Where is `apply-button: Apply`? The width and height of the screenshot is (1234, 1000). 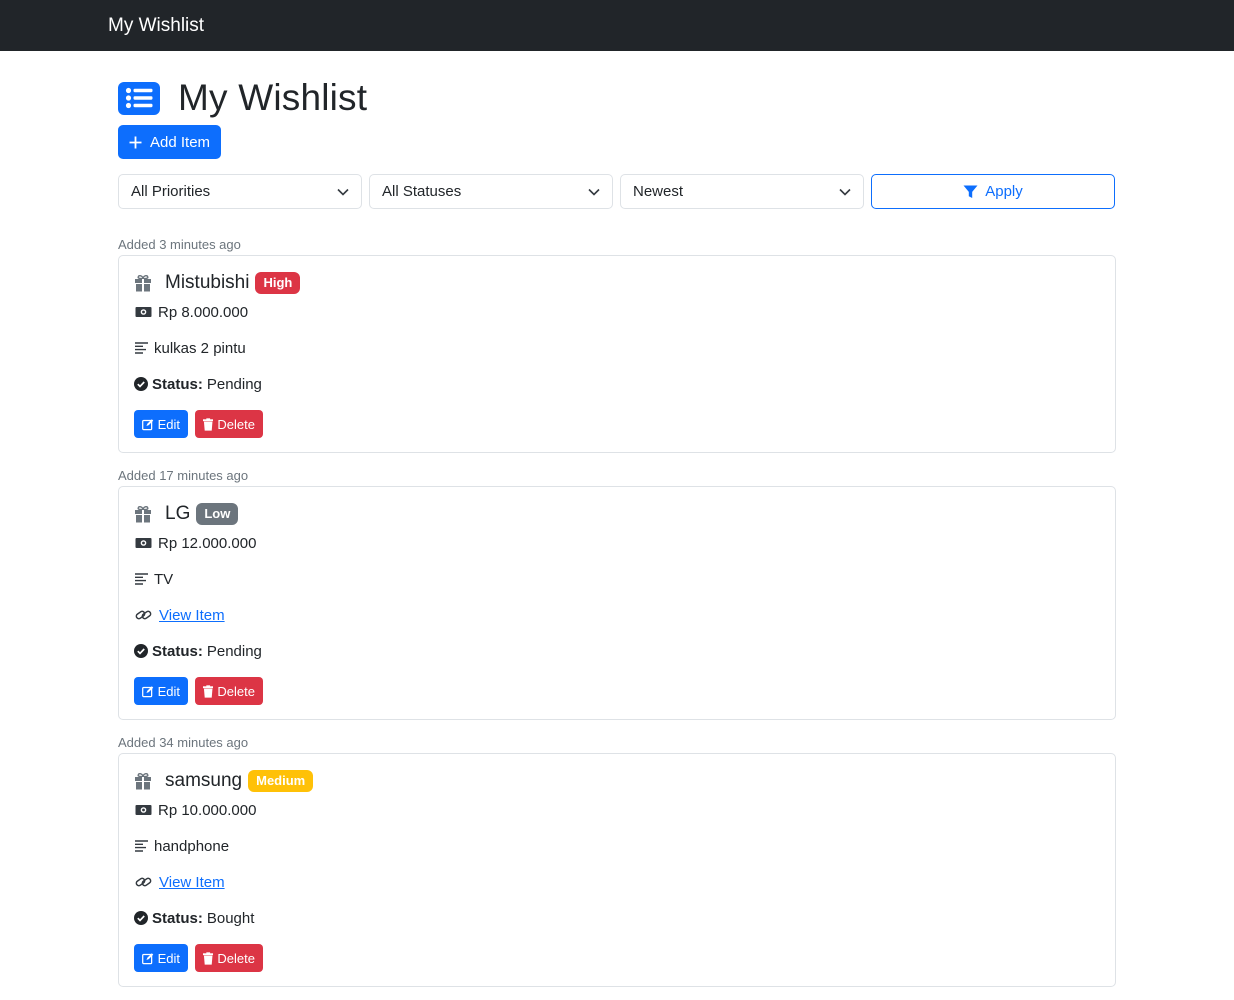 apply-button: Apply is located at coordinates (993, 191).